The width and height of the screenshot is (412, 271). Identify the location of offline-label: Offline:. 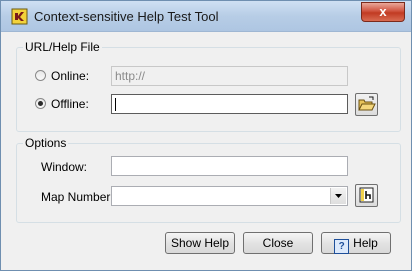
(70, 104).